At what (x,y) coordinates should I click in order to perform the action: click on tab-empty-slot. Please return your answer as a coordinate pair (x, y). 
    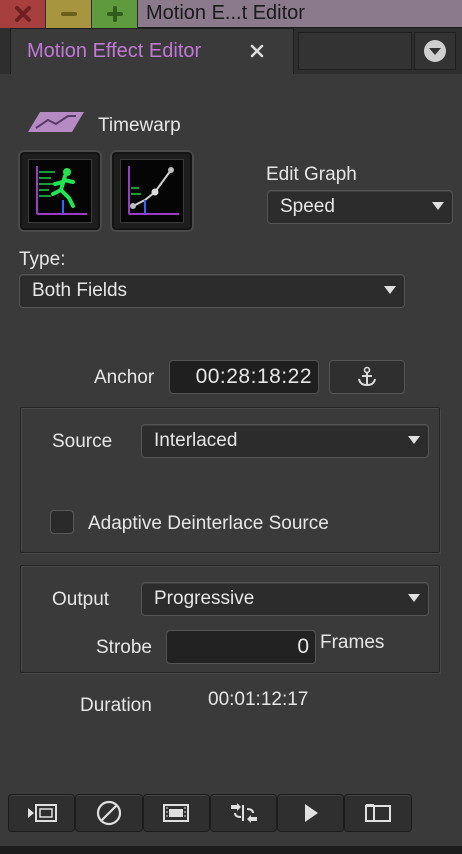
    Looking at the image, I should click on (355, 51).